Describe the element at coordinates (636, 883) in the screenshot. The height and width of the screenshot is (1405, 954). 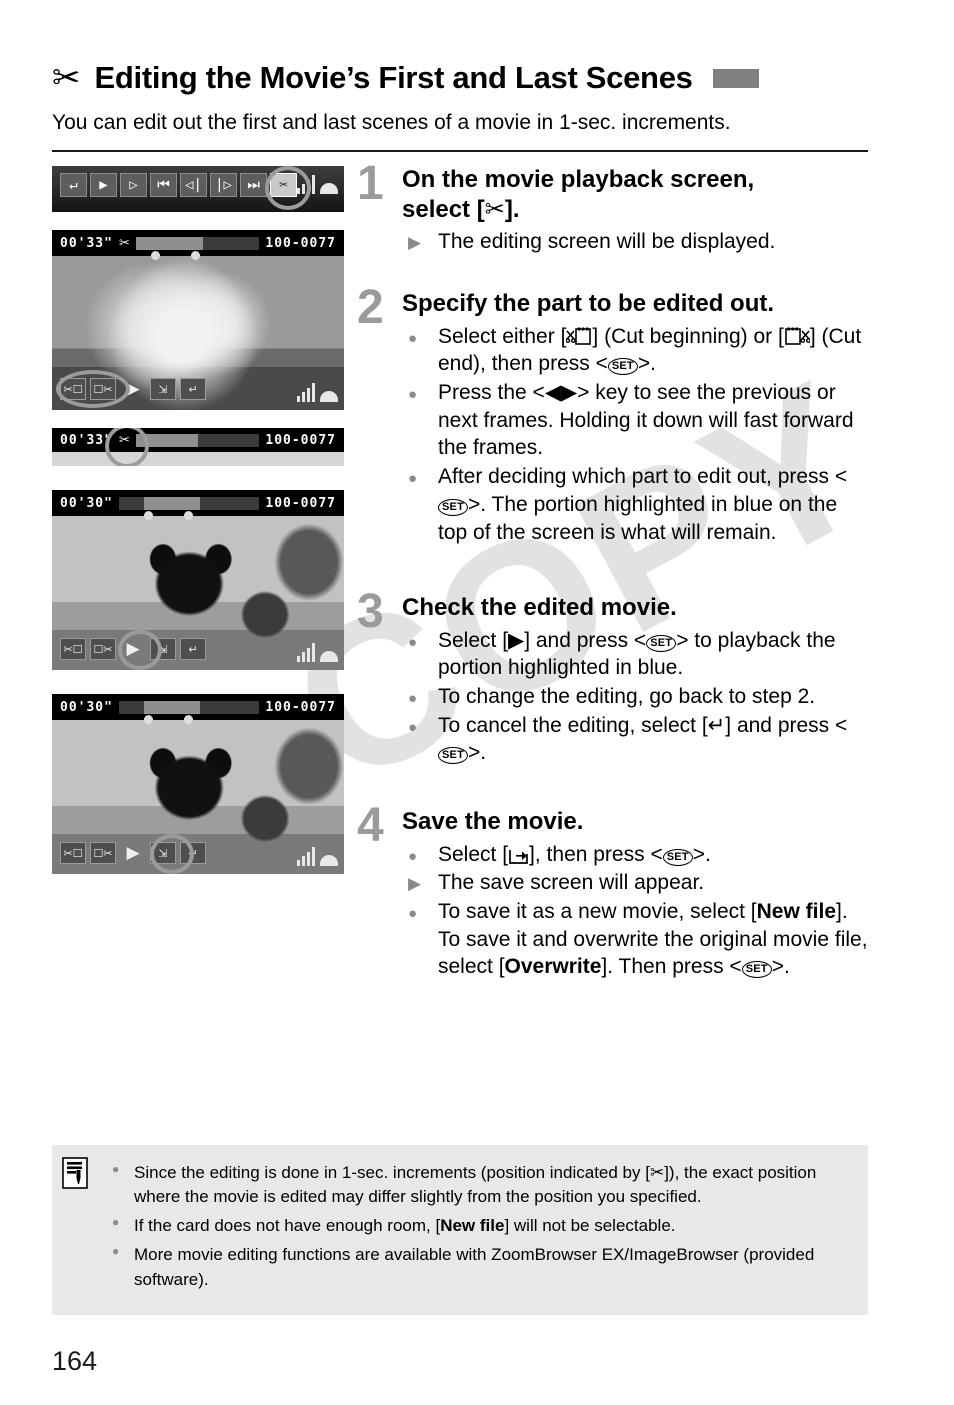
I see `list-item: The save screen will appear.` at that location.